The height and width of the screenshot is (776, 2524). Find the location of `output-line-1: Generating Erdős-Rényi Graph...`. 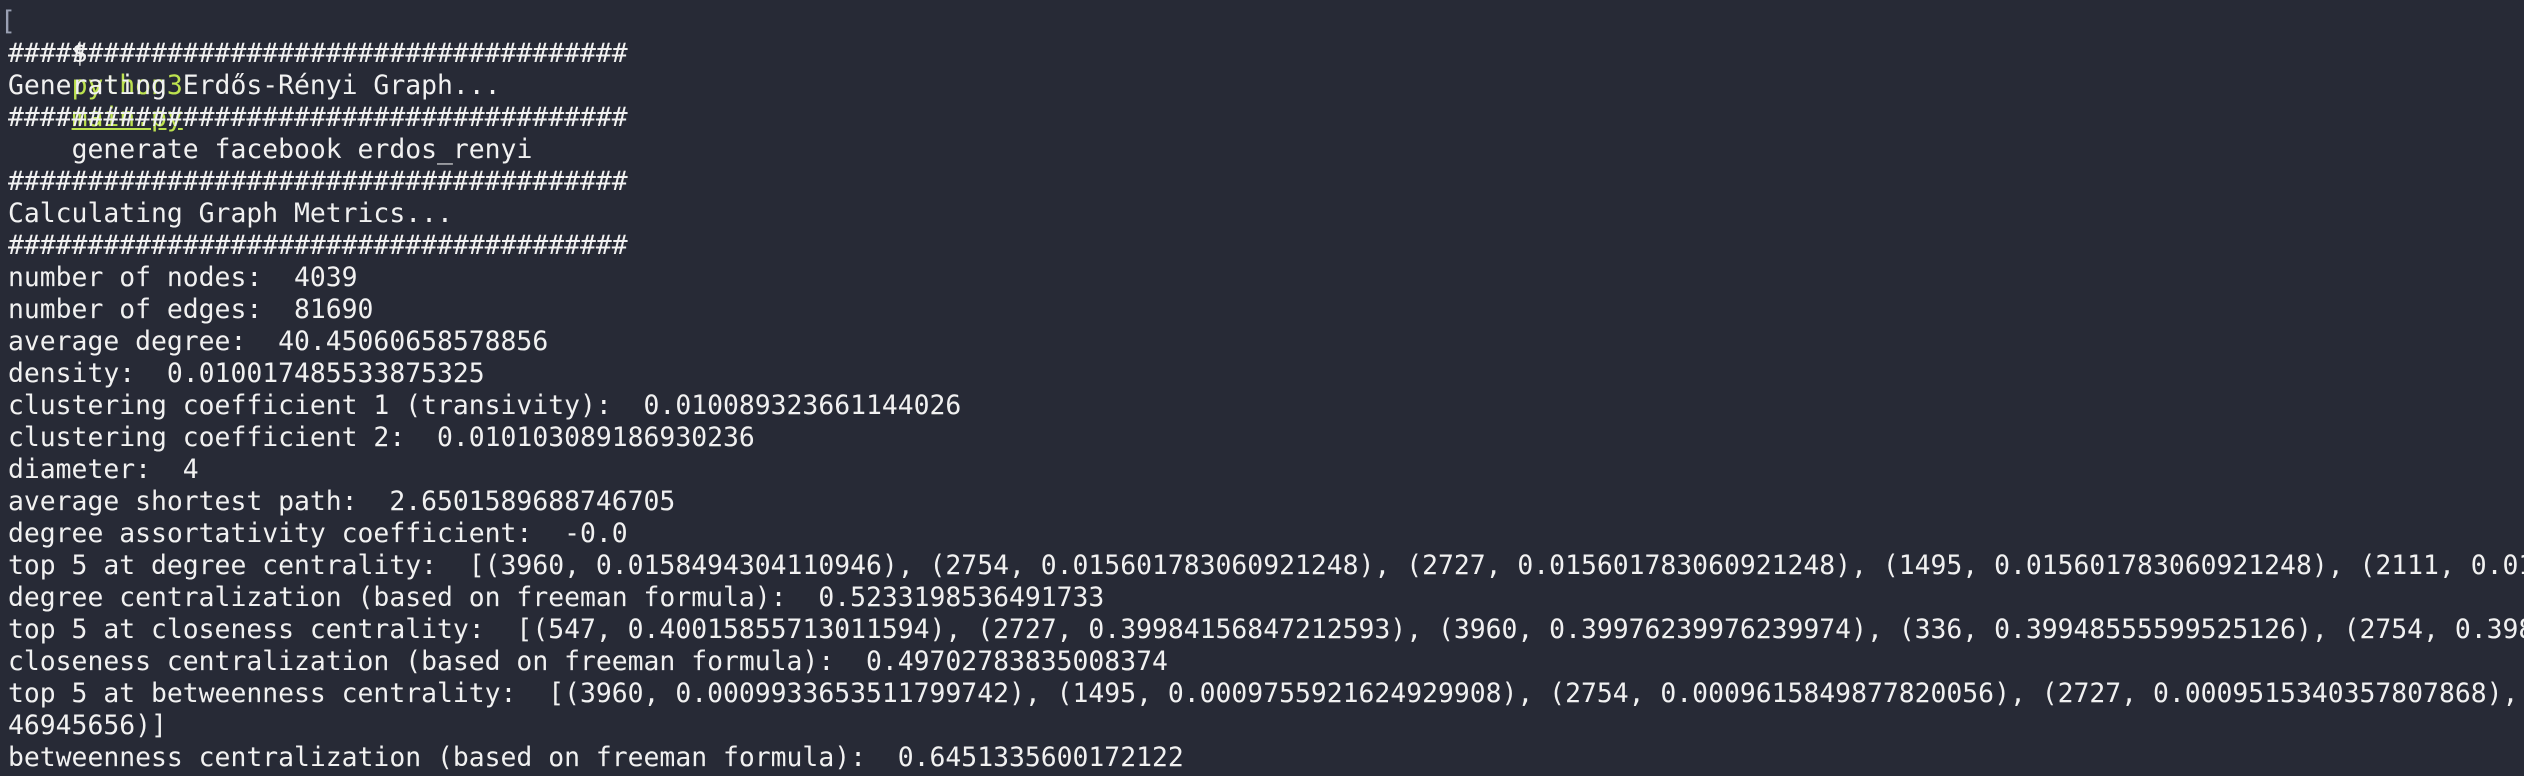

output-line-1: Generating Erdős-Rényi Graph... is located at coordinates (254, 85).